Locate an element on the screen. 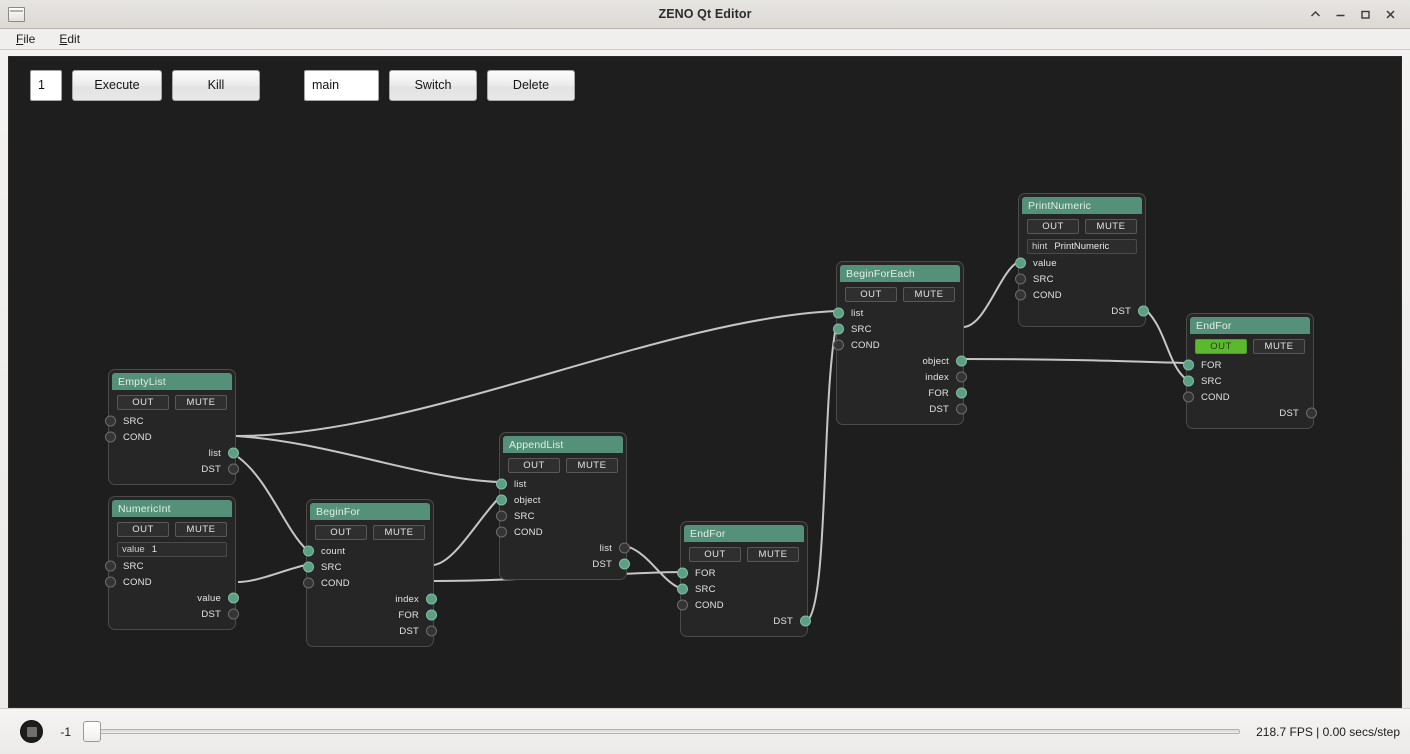 The height and width of the screenshot is (754, 1410). socket-label: index is located at coordinates (937, 377).